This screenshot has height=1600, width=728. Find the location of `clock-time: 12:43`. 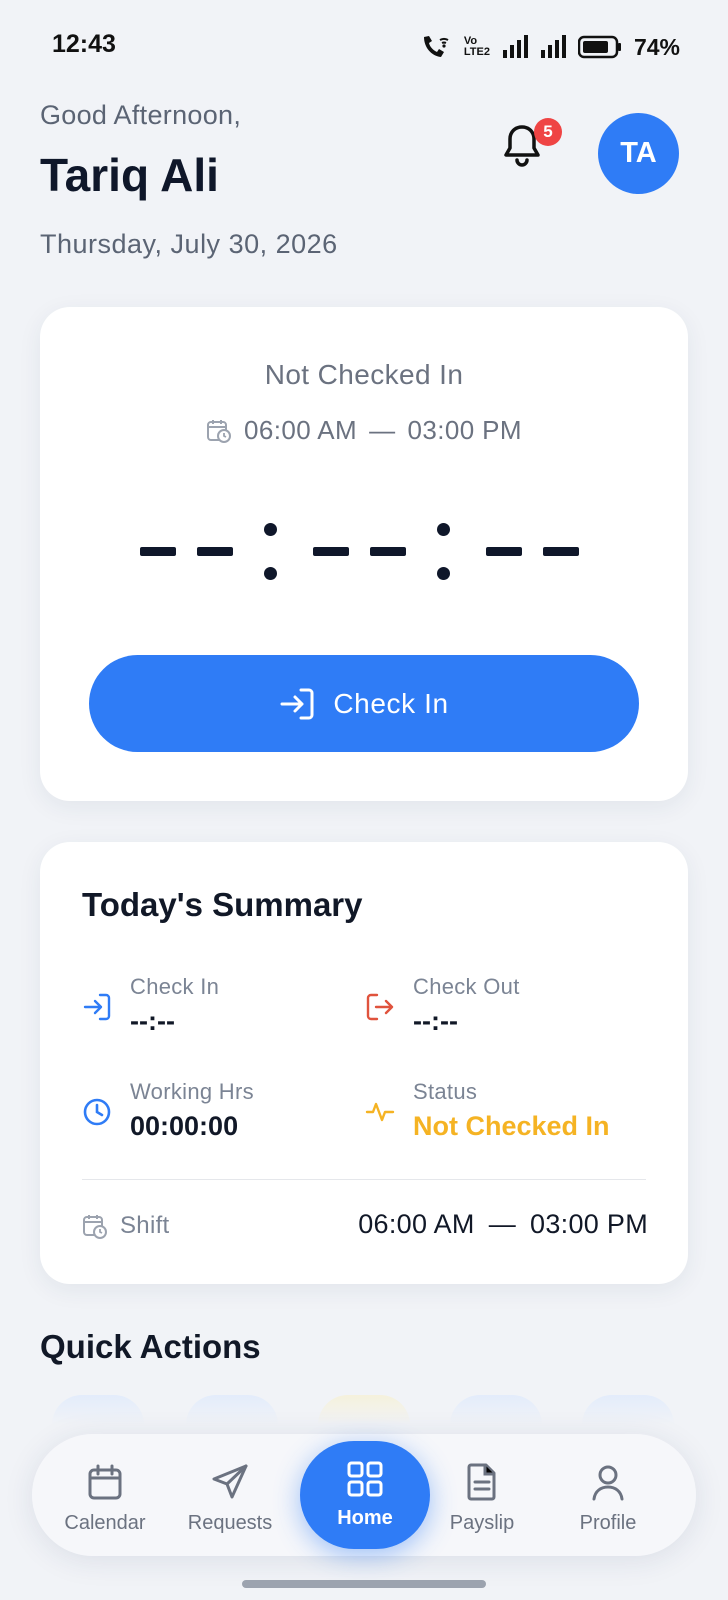

clock-time: 12:43 is located at coordinates (84, 44).